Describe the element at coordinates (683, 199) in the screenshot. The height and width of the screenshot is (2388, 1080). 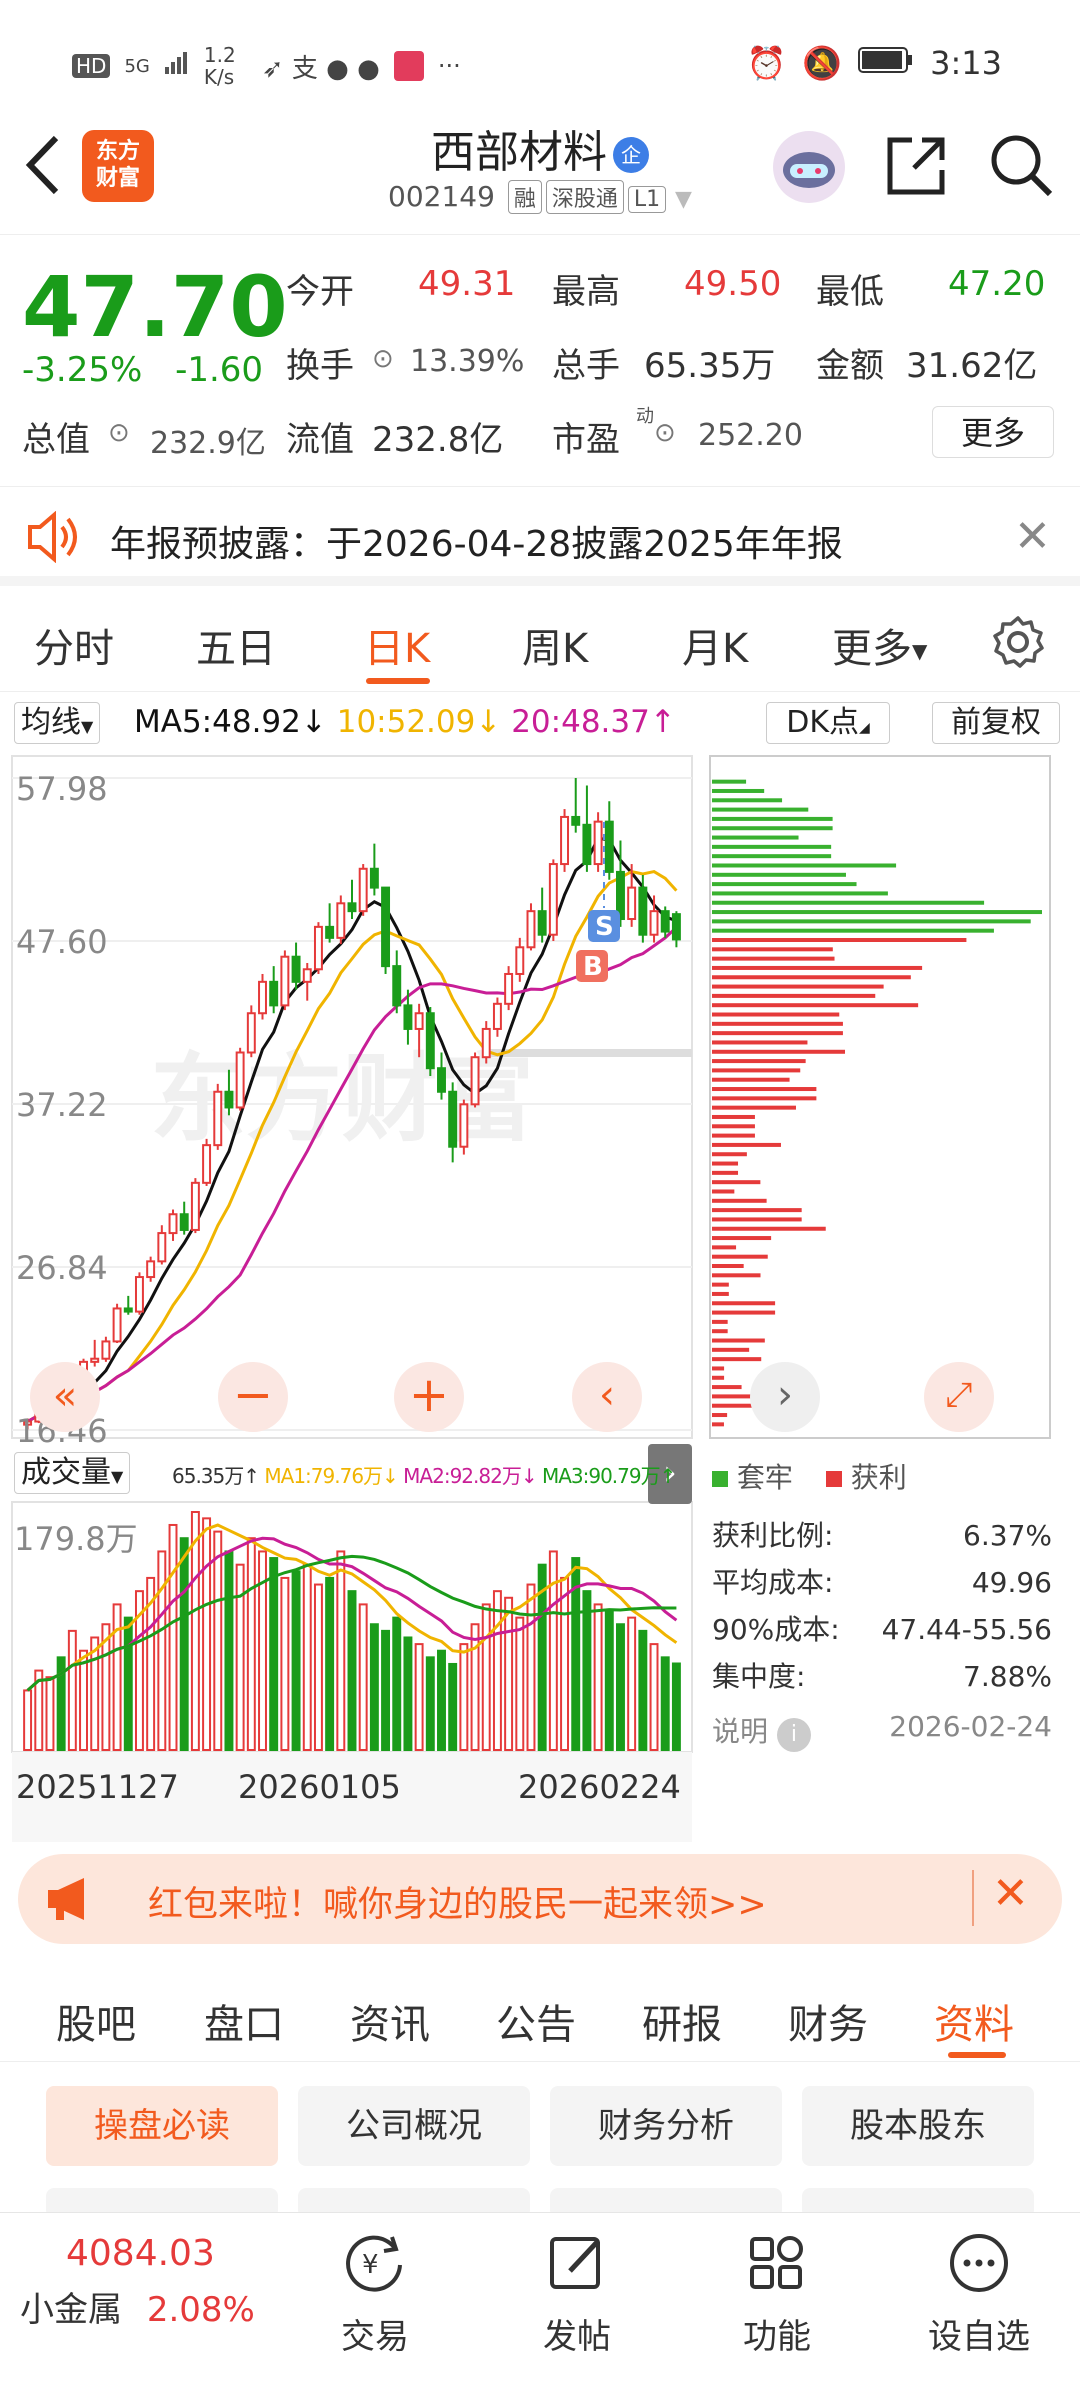
I see `dropdown-triangle-icon: ▼` at that location.